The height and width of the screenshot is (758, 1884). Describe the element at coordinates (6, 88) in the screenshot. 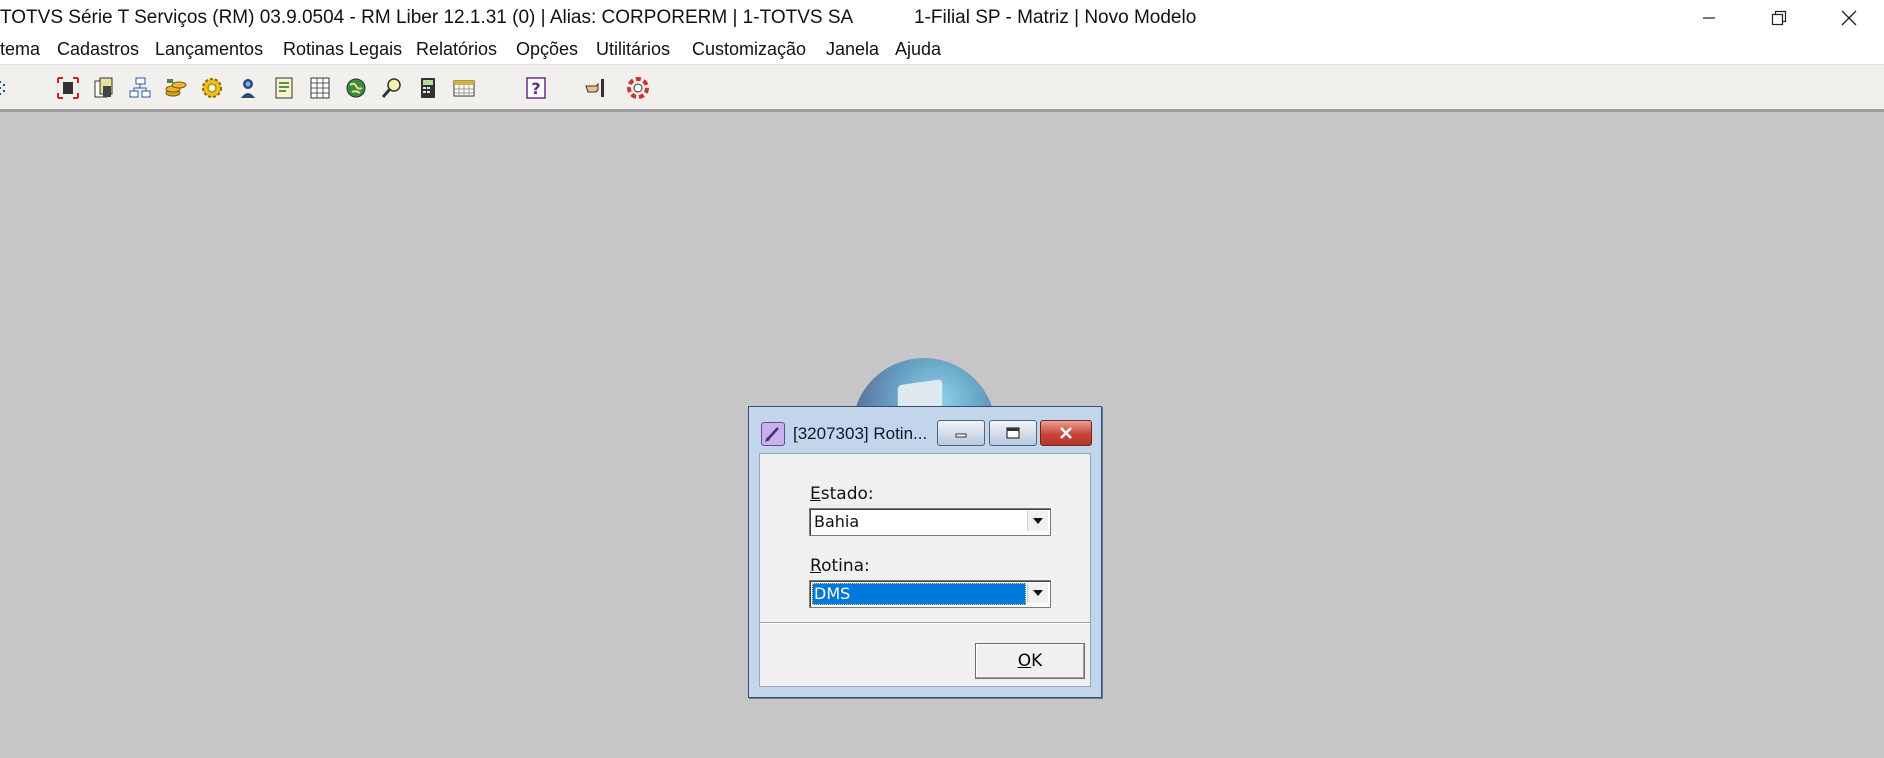

I see `grip-icon` at that location.